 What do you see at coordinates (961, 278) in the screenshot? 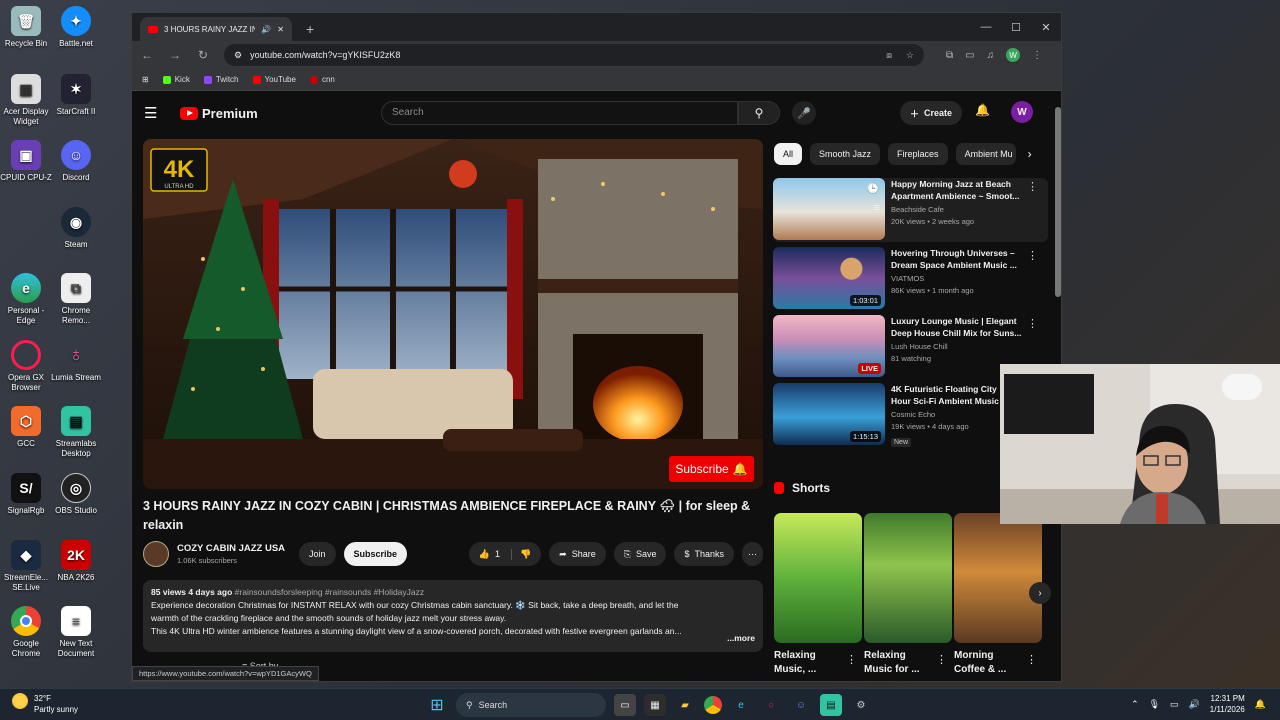
I see `rec-channel: VIATMOS` at bounding box center [961, 278].